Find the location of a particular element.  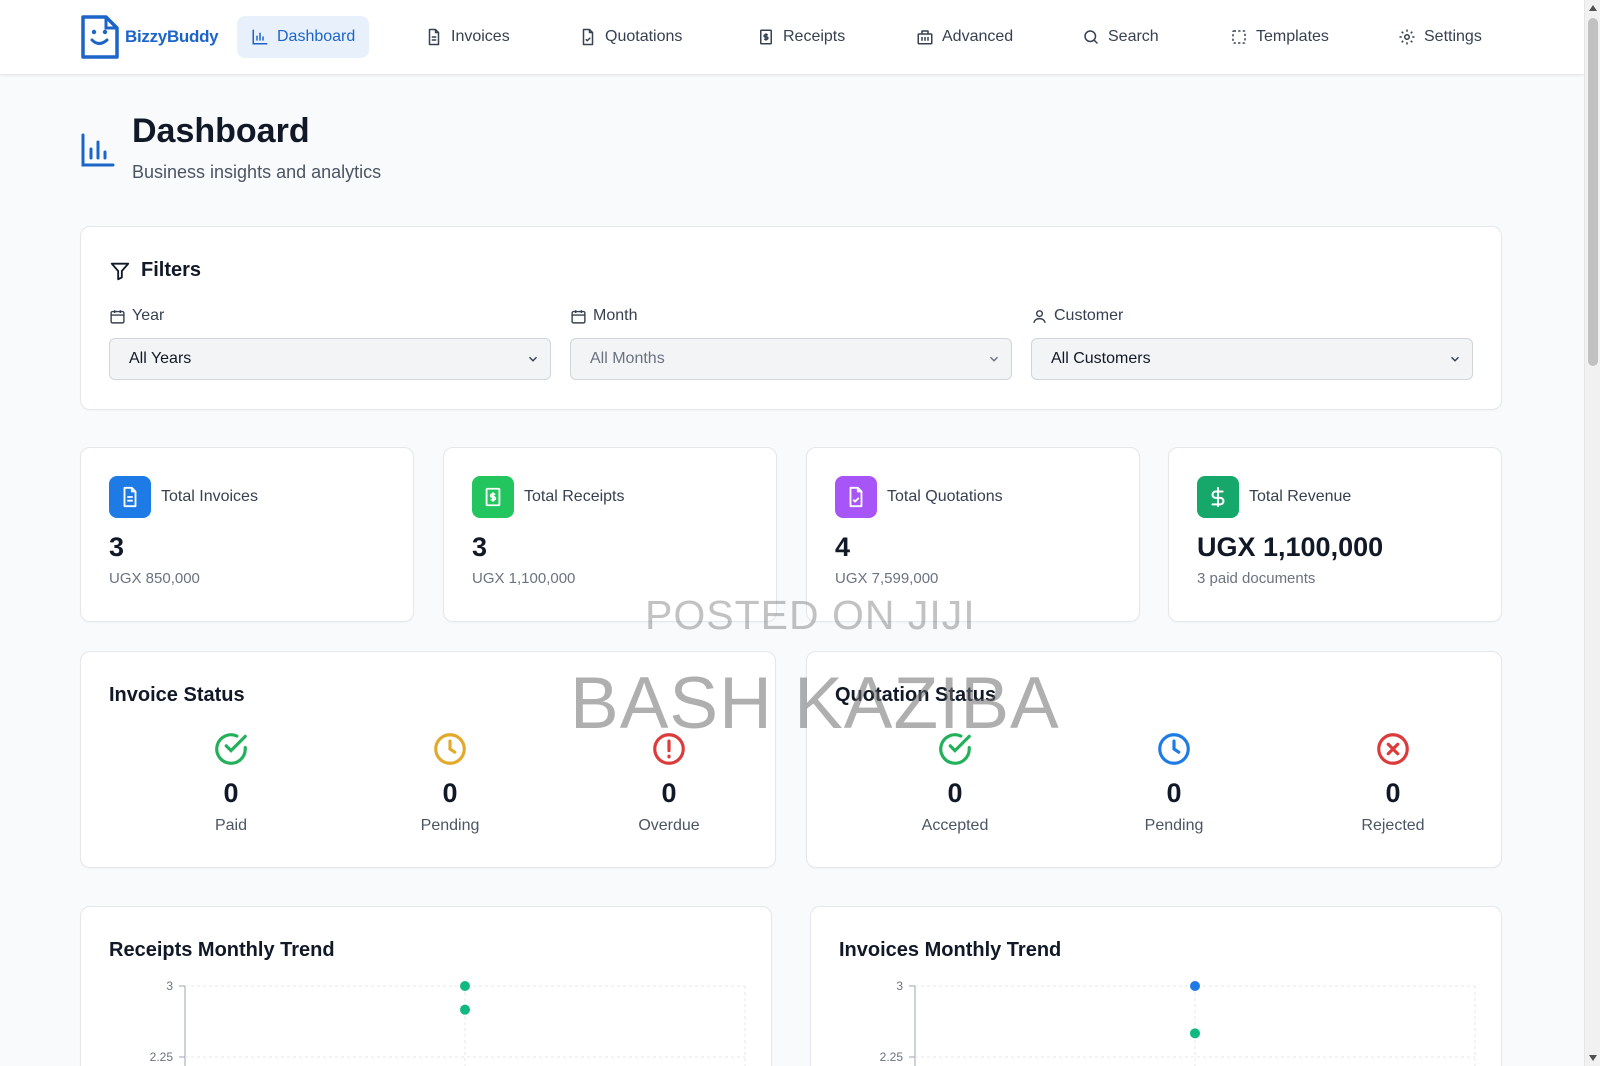

stat-label: Total Quotations is located at coordinates (945, 496).